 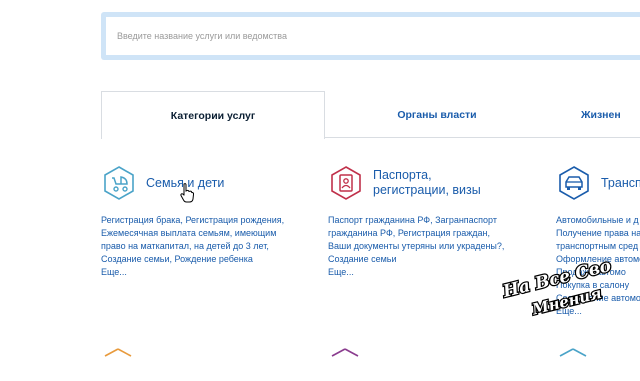 I want to click on link: Ваши документы утеряны или украдены?, so click(x=415, y=246).